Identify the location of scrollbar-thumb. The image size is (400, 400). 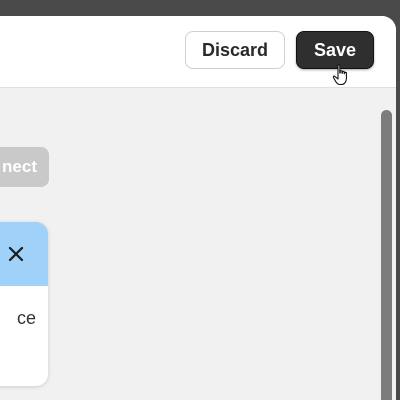
(386, 255).